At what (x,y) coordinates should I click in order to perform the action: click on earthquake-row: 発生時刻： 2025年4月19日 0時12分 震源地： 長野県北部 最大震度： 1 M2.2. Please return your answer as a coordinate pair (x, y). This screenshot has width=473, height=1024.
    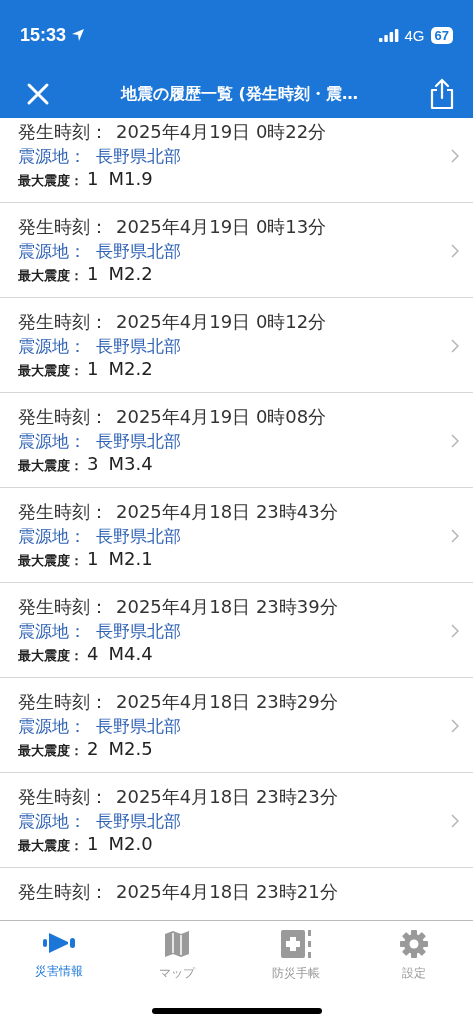
    Looking at the image, I should click on (236, 345).